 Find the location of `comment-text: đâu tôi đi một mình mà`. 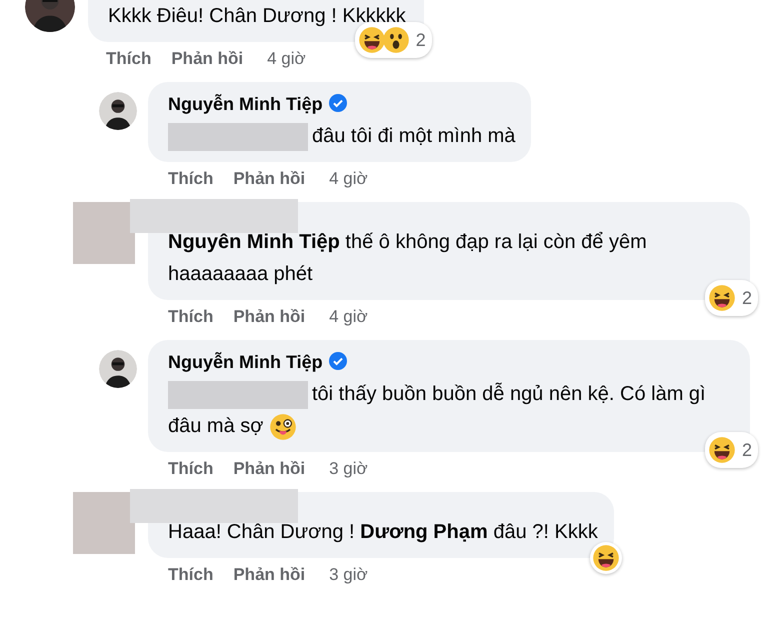

comment-text: đâu tôi đi một mình mà is located at coordinates (413, 136).